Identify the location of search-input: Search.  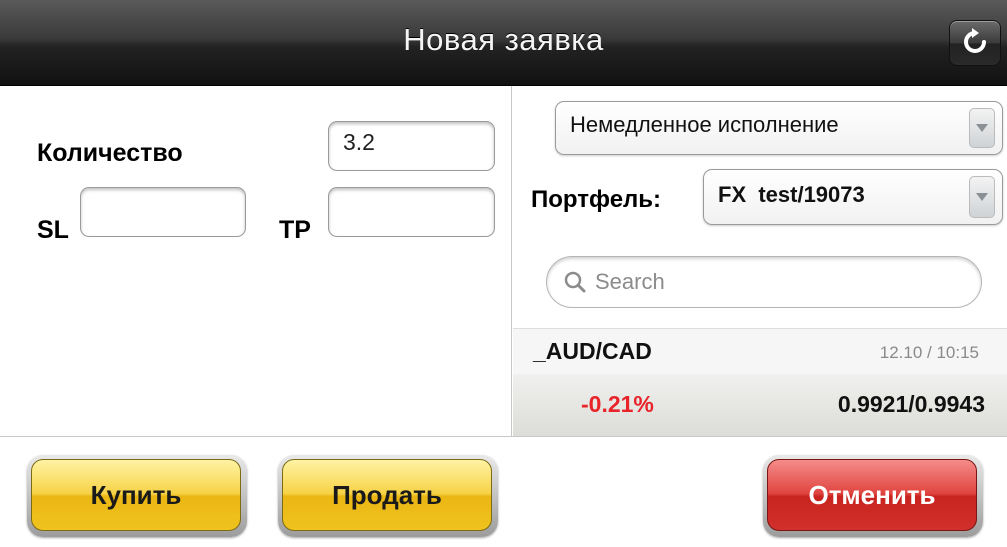
(764, 282).